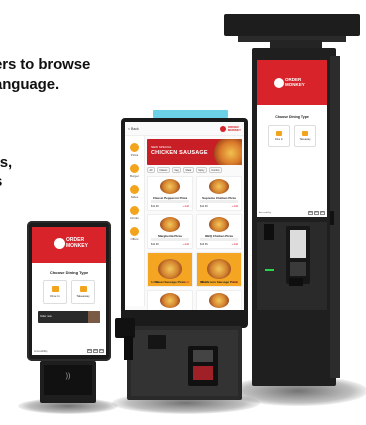 This screenshot has width=366, height=425. I want to click on headline-line-1: ers to browse, so click(45, 64).